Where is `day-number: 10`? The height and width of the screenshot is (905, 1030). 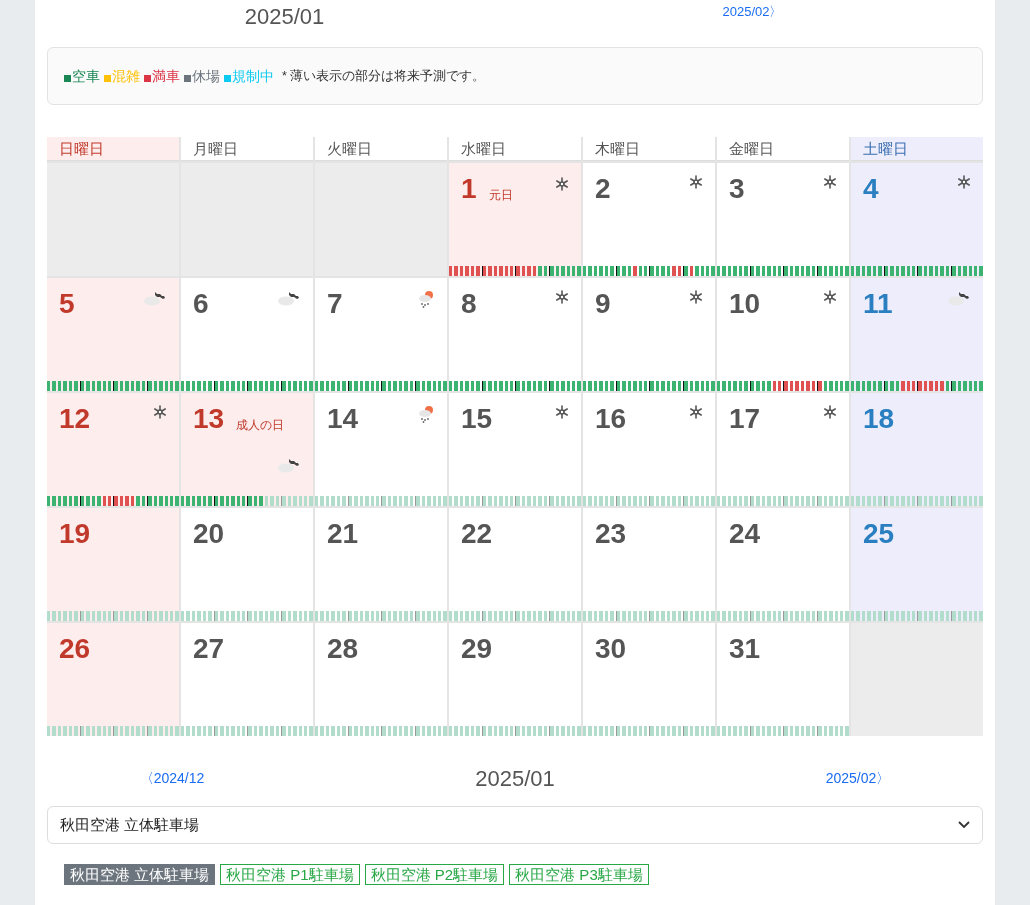
day-number: 10 is located at coordinates (745, 304).